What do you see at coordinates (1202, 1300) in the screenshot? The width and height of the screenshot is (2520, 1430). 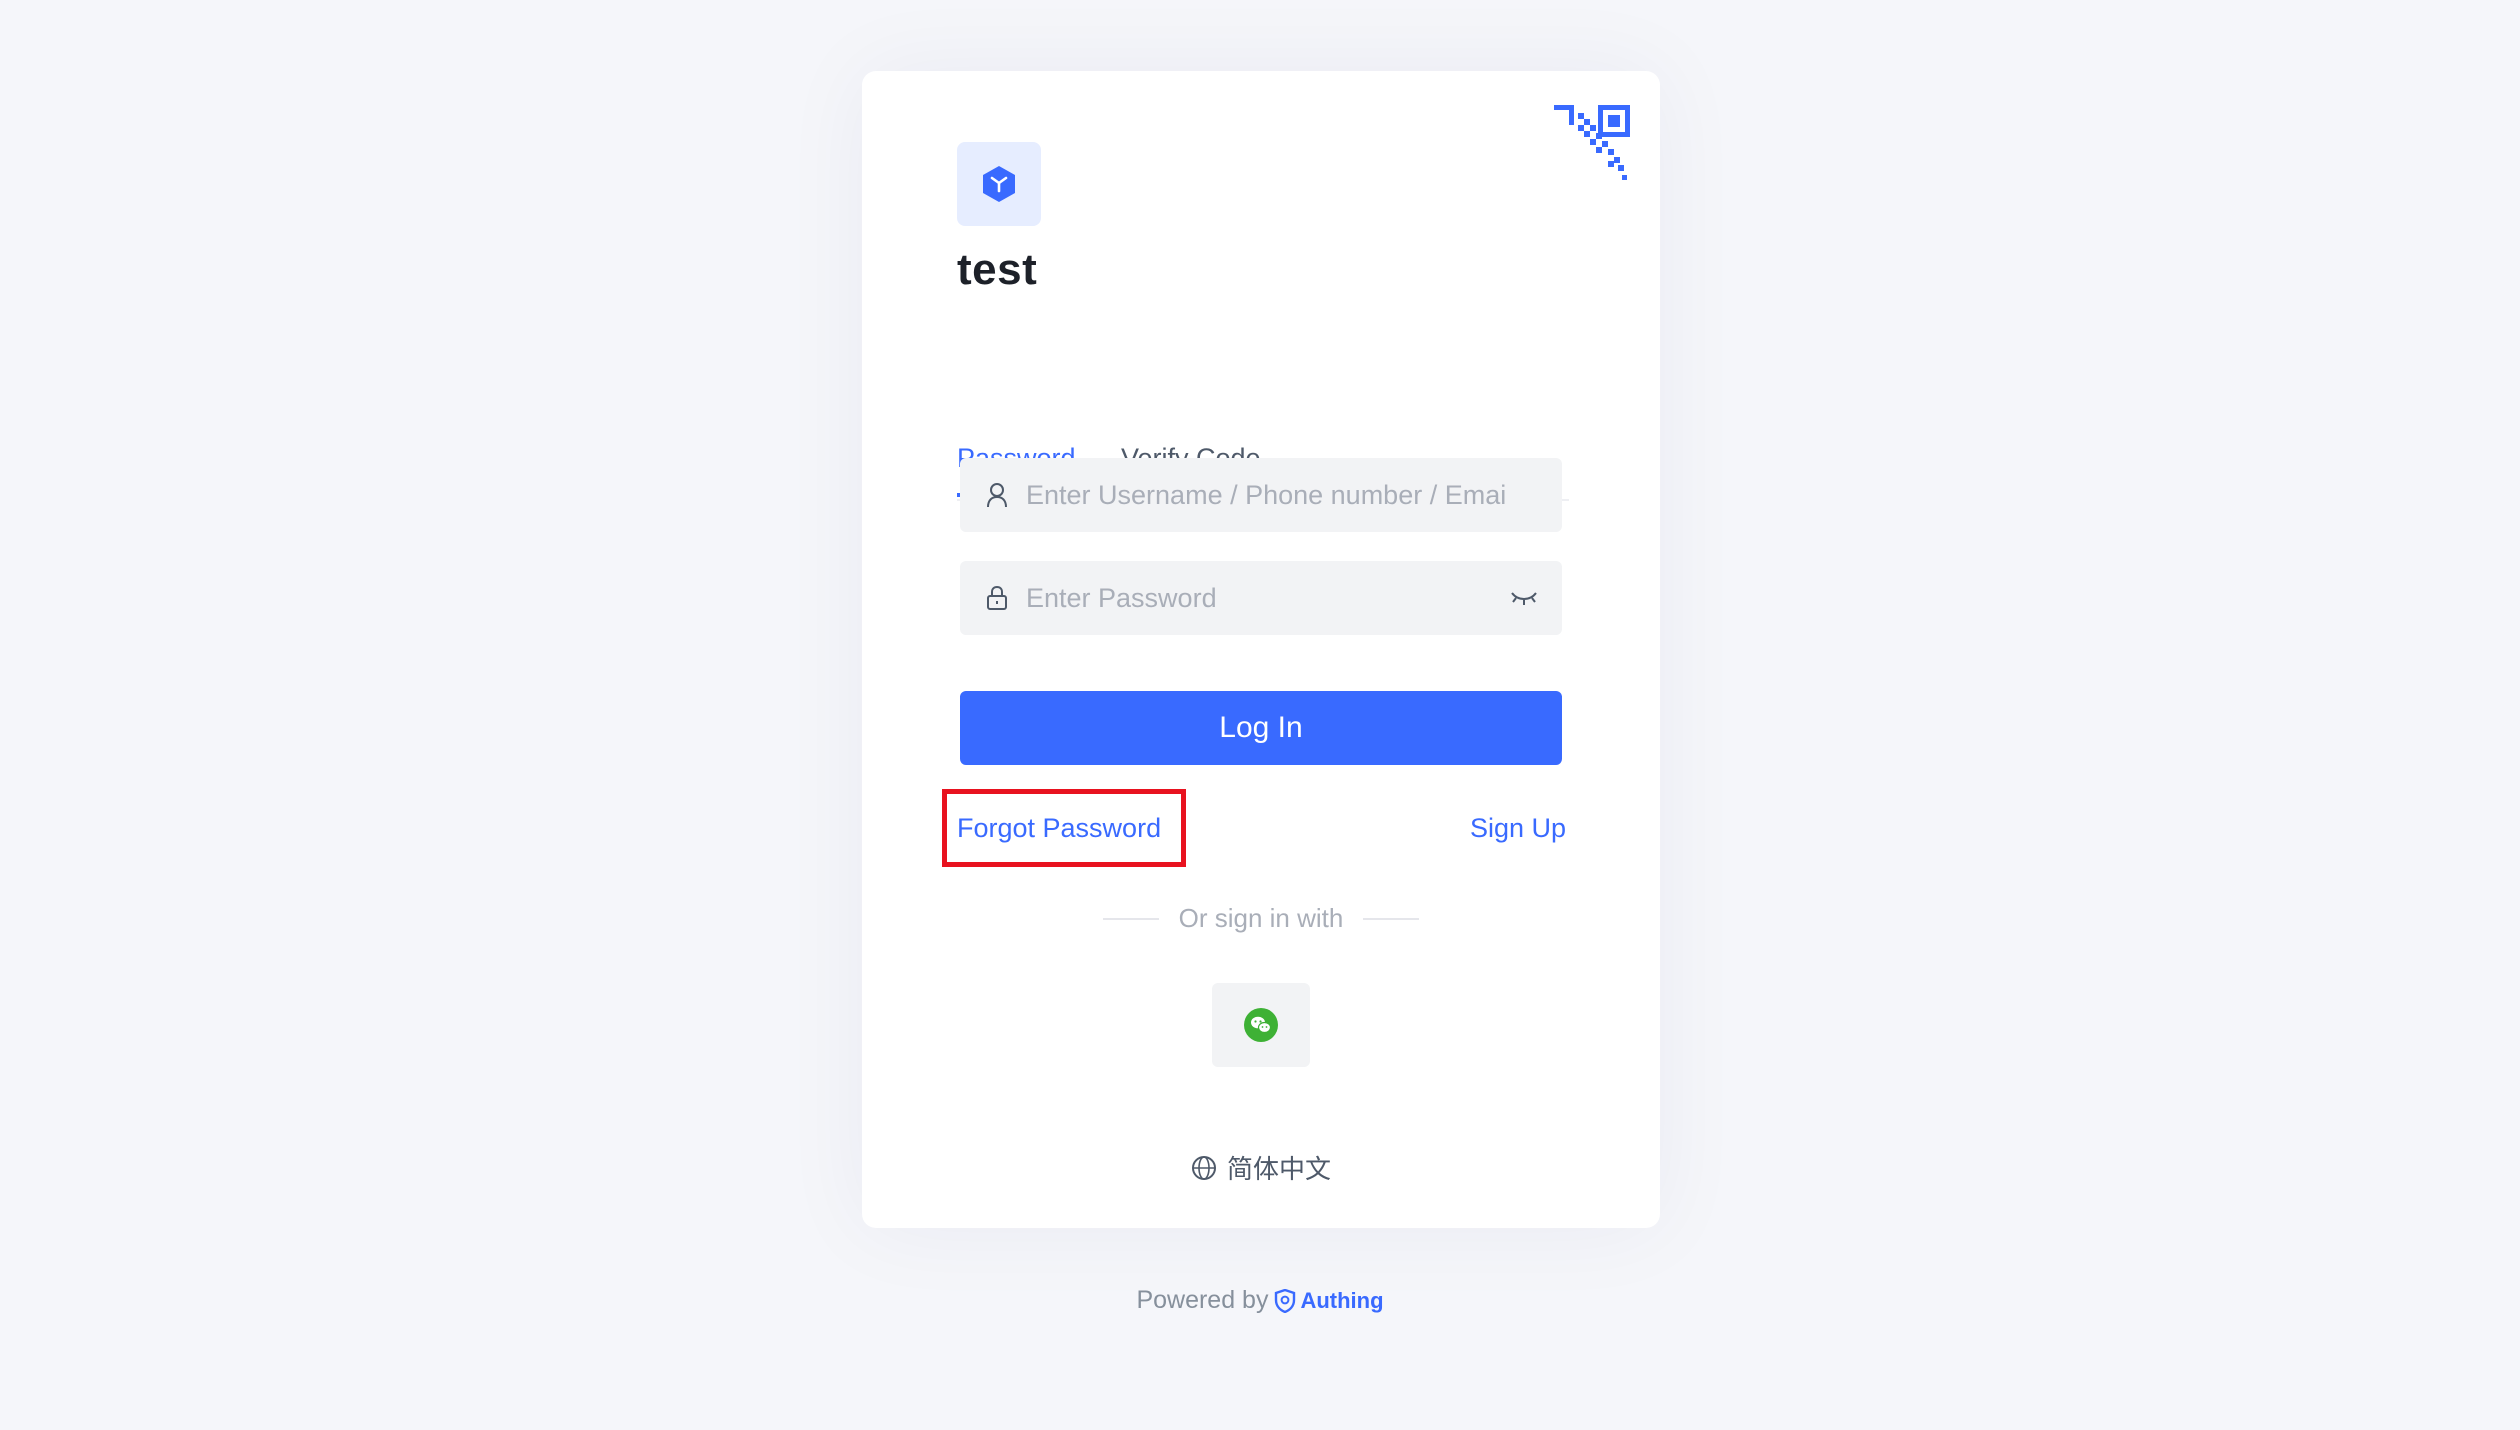 I see `powered-by-text: Powered by` at bounding box center [1202, 1300].